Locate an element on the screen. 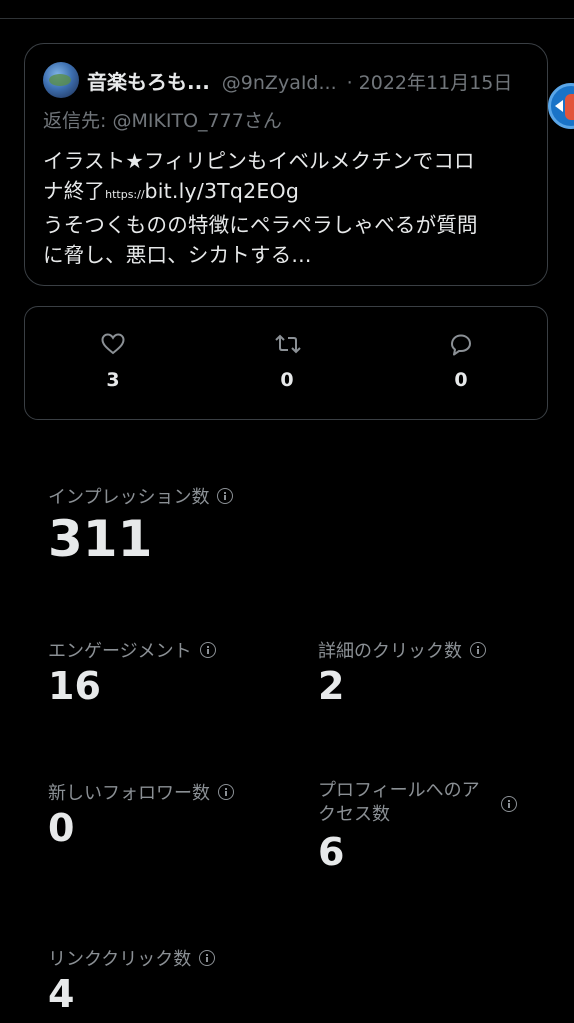 This screenshot has height=1023, width=574. link-clicks-label-text: リンククリック数 is located at coordinates (120, 959).